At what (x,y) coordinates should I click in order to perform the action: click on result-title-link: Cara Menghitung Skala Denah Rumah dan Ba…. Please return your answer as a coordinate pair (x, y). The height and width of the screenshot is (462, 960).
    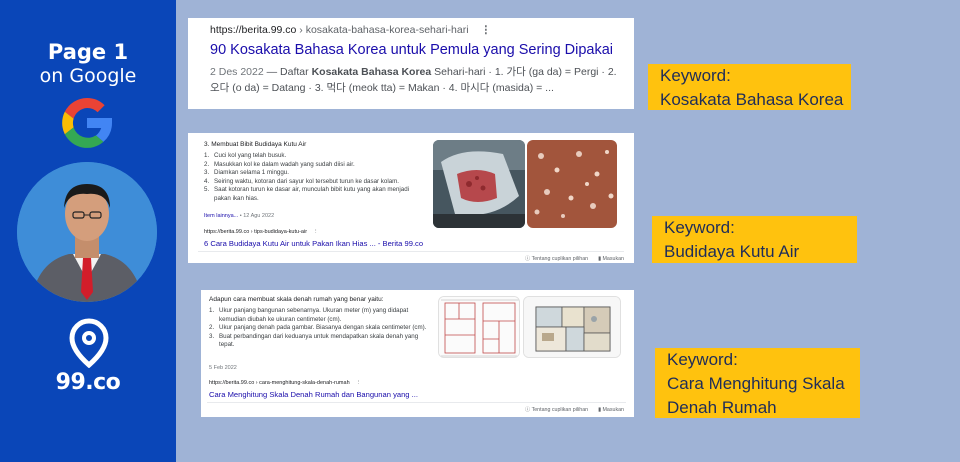
    Looking at the image, I should click on (313, 394).